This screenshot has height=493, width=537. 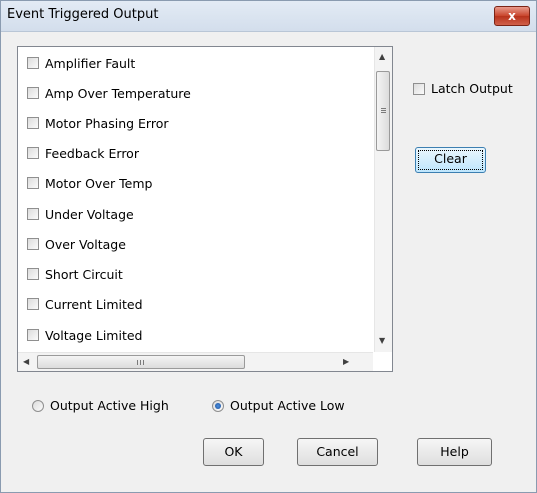 What do you see at coordinates (90, 63) in the screenshot?
I see `event-label: Amplifier Fault` at bounding box center [90, 63].